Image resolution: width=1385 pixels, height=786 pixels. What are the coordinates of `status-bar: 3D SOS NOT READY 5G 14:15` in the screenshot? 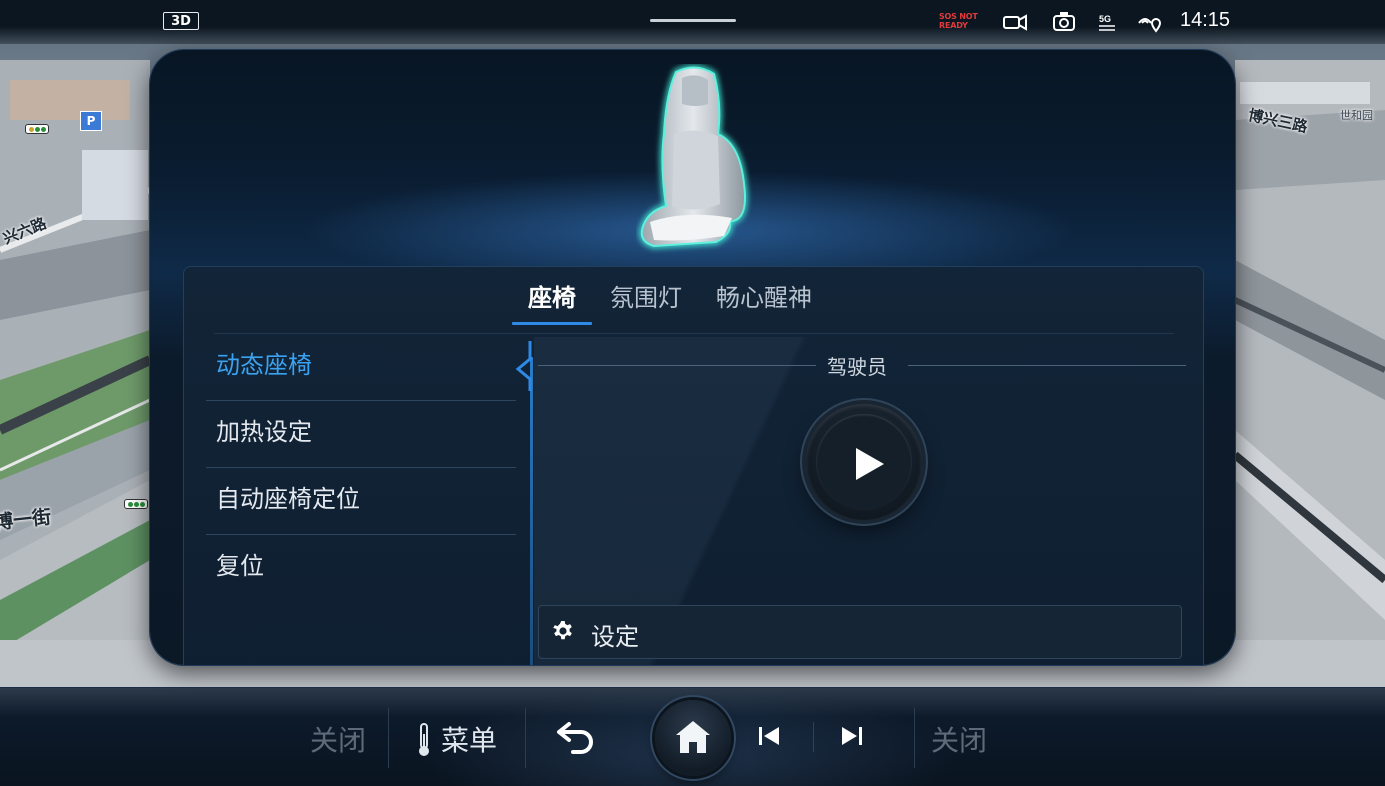 It's located at (692, 22).